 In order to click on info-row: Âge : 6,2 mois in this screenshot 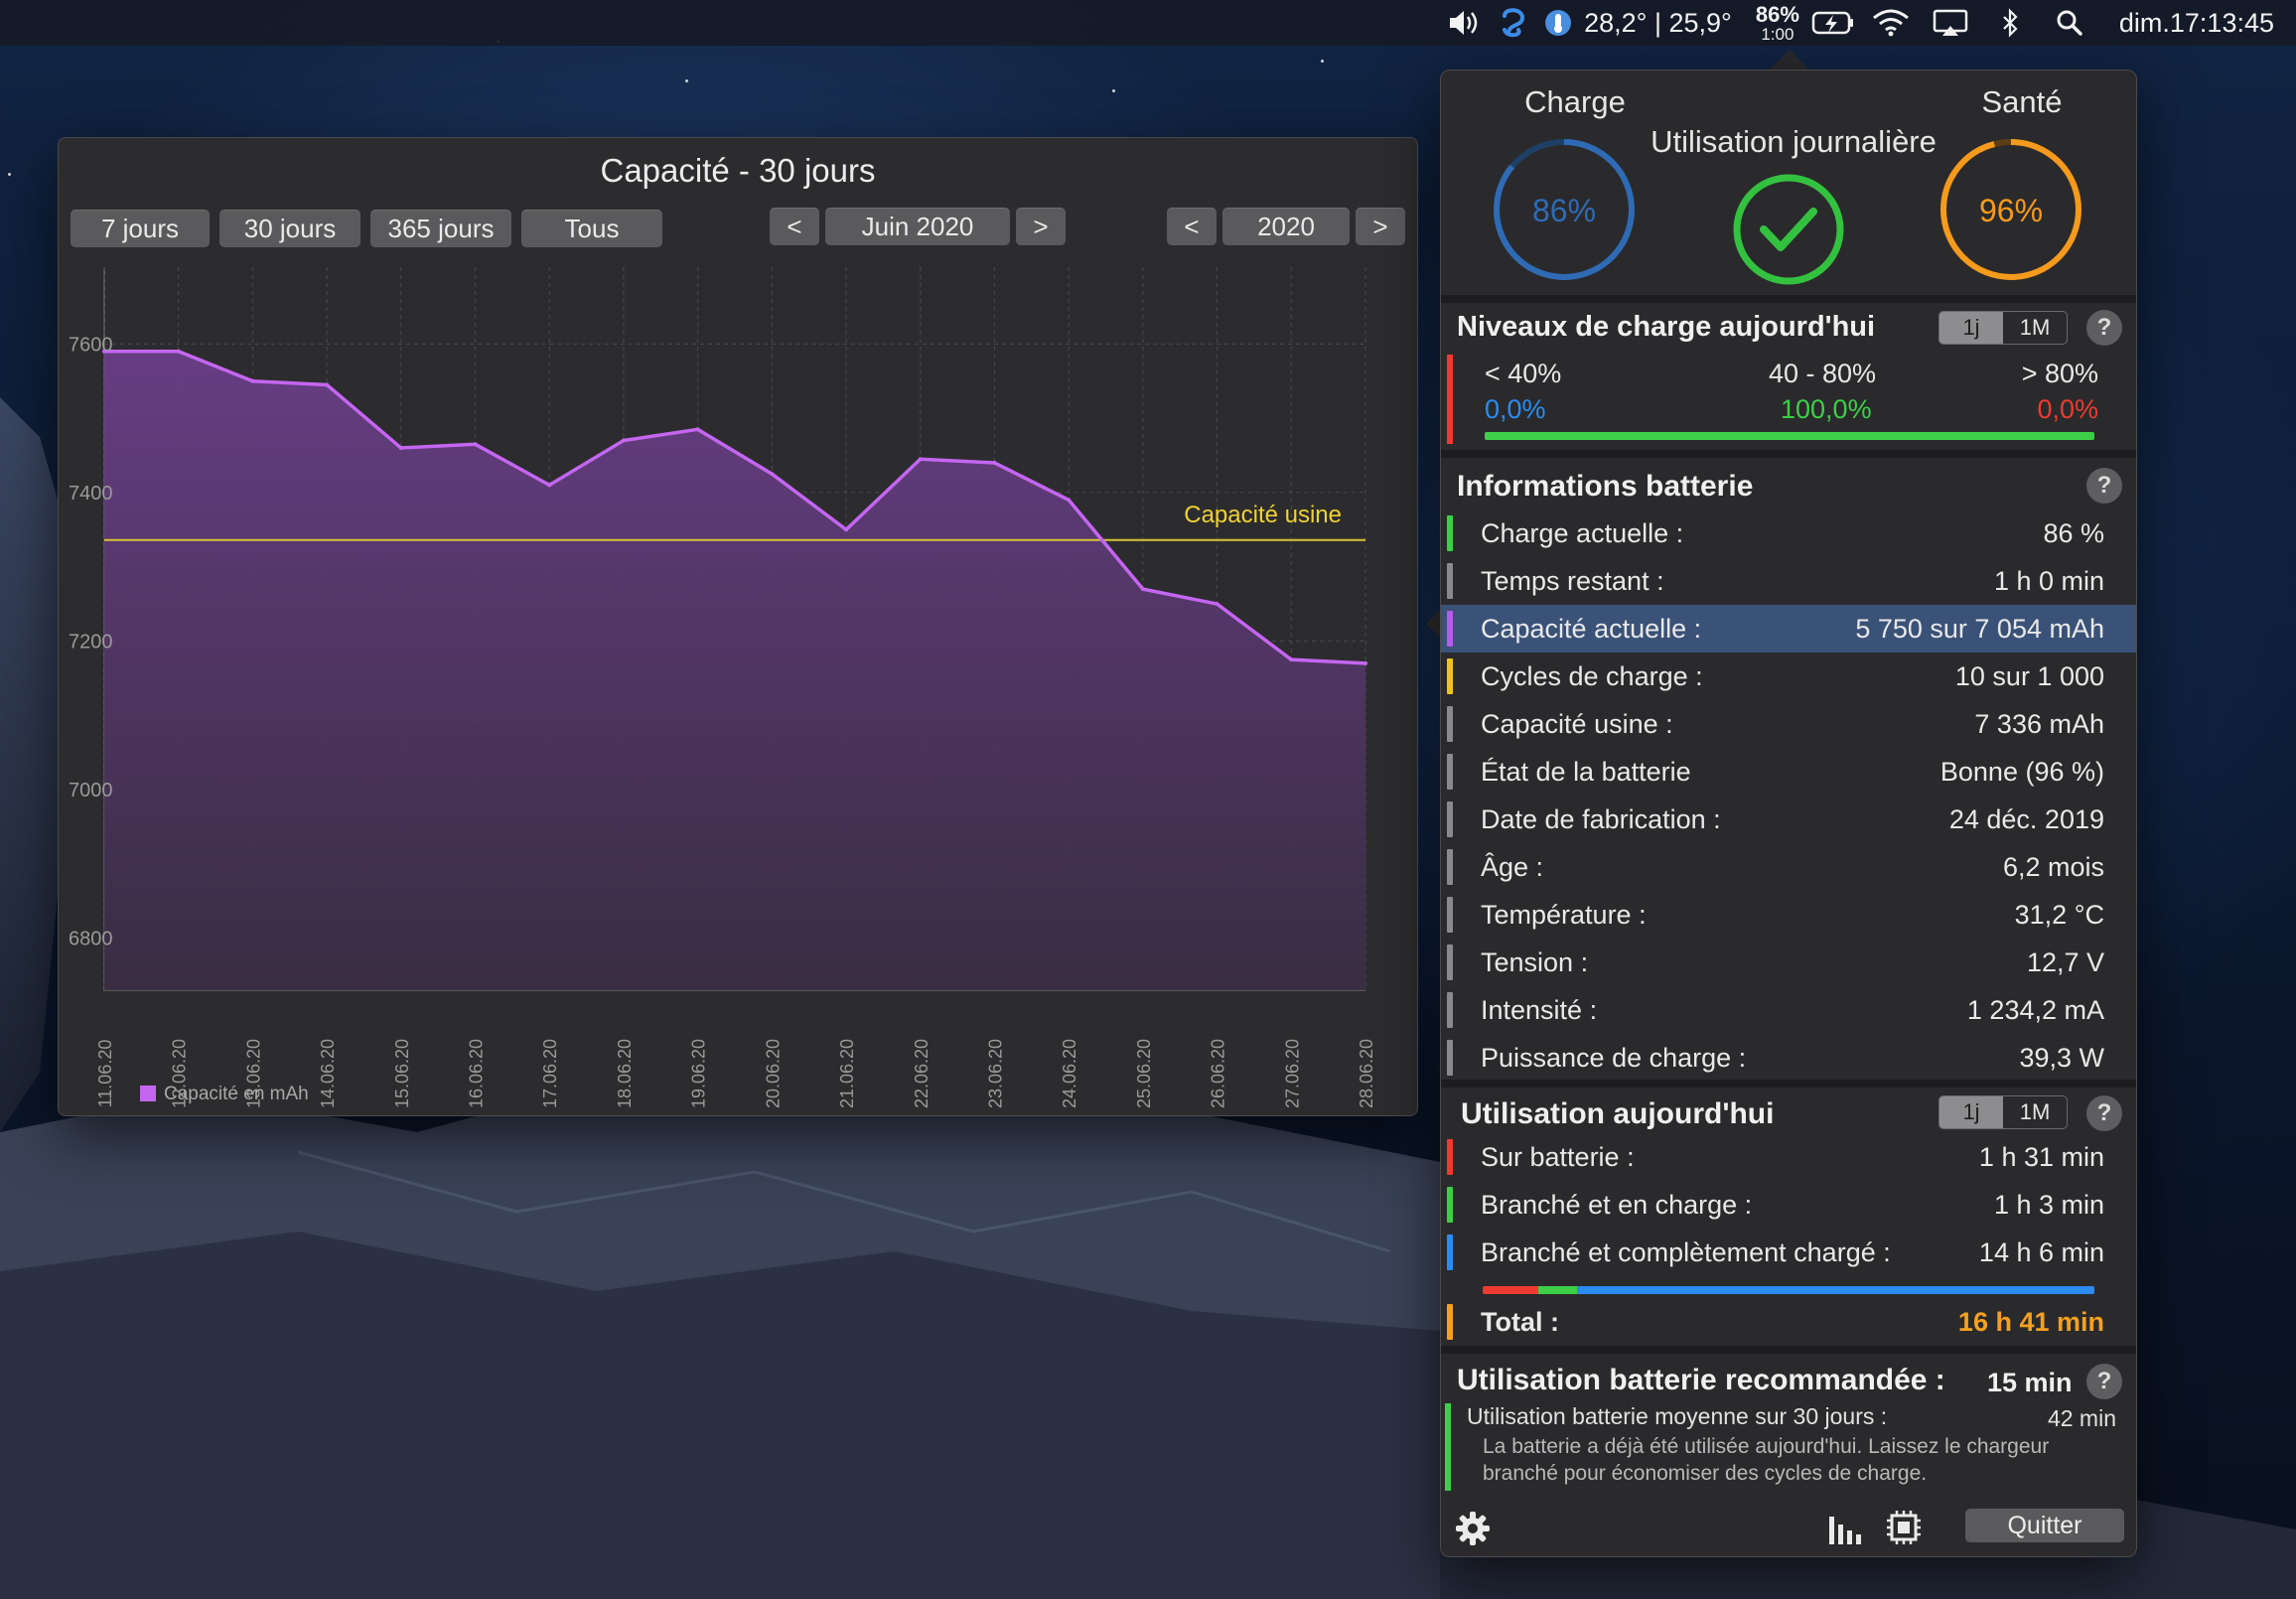, I will do `click(1788, 867)`.